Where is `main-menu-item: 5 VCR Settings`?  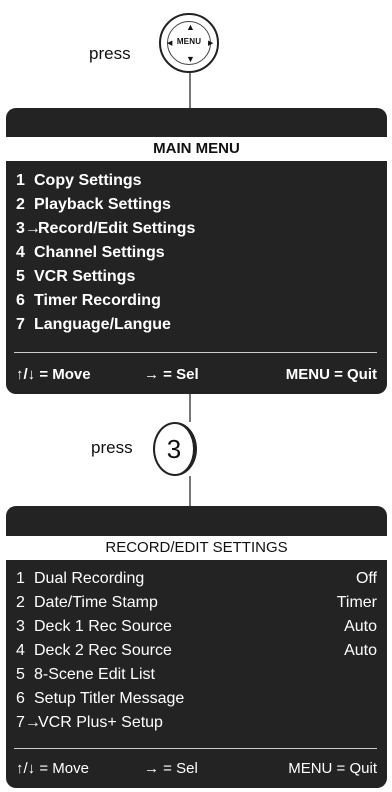
main-menu-item: 5 VCR Settings is located at coordinates (196, 277).